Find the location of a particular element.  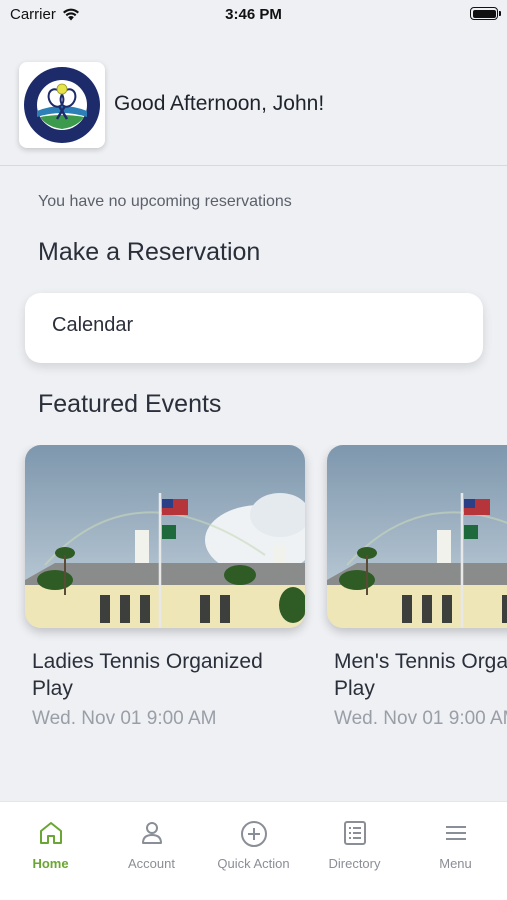

battery-icon is located at coordinates (485, 13).